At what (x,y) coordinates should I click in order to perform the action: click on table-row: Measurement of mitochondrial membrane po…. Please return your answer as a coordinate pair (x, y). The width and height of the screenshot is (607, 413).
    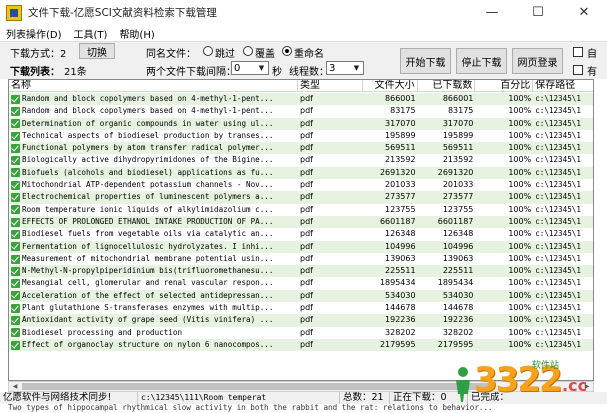
    Looking at the image, I should click on (301, 259).